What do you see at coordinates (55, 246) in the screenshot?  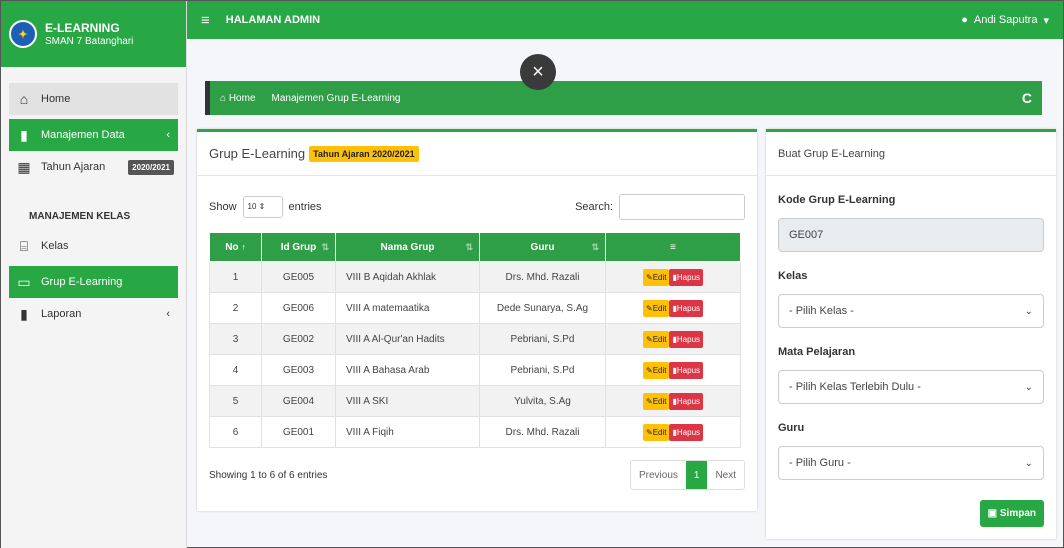 I see `sidebar-item-label: Kelas` at bounding box center [55, 246].